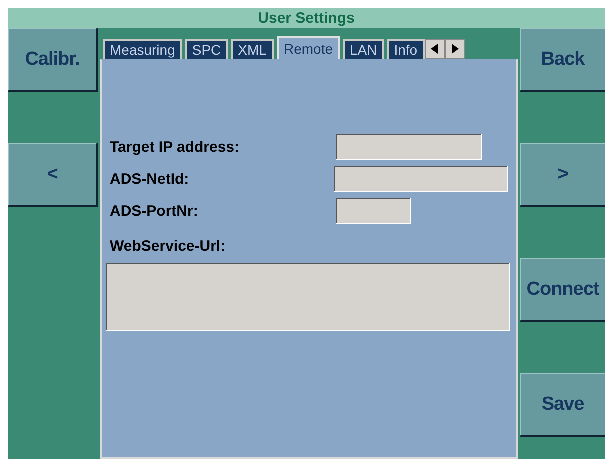 This screenshot has width=605, height=459. Describe the element at coordinates (142, 49) in the screenshot. I see `tab: Measuring` at that location.